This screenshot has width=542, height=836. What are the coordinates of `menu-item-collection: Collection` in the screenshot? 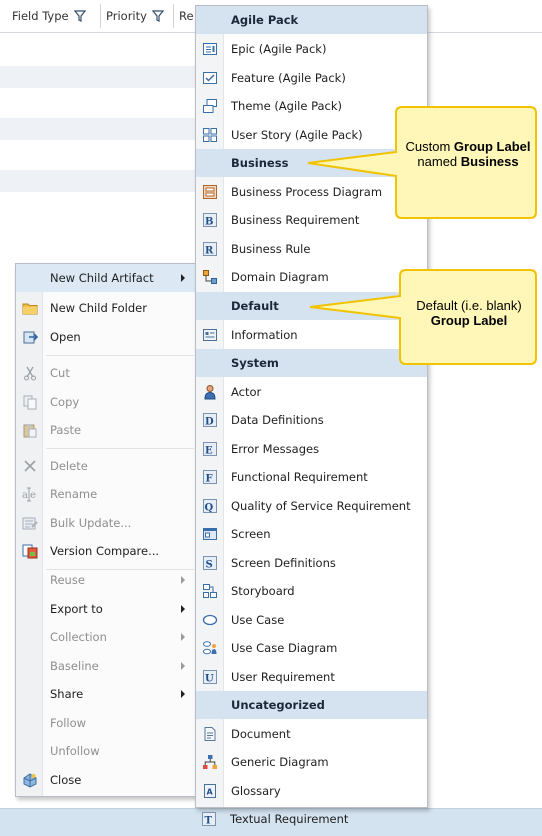 It's located at (106, 637).